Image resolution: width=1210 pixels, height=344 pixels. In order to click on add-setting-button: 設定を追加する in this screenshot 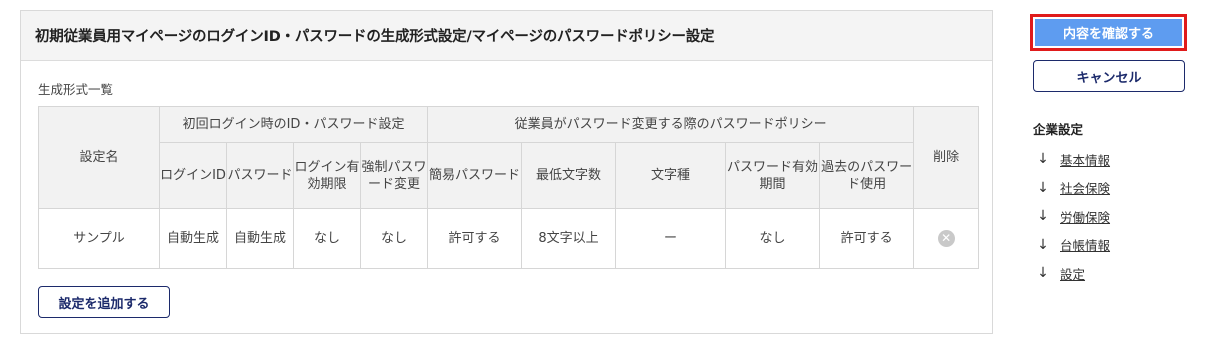, I will do `click(104, 302)`.